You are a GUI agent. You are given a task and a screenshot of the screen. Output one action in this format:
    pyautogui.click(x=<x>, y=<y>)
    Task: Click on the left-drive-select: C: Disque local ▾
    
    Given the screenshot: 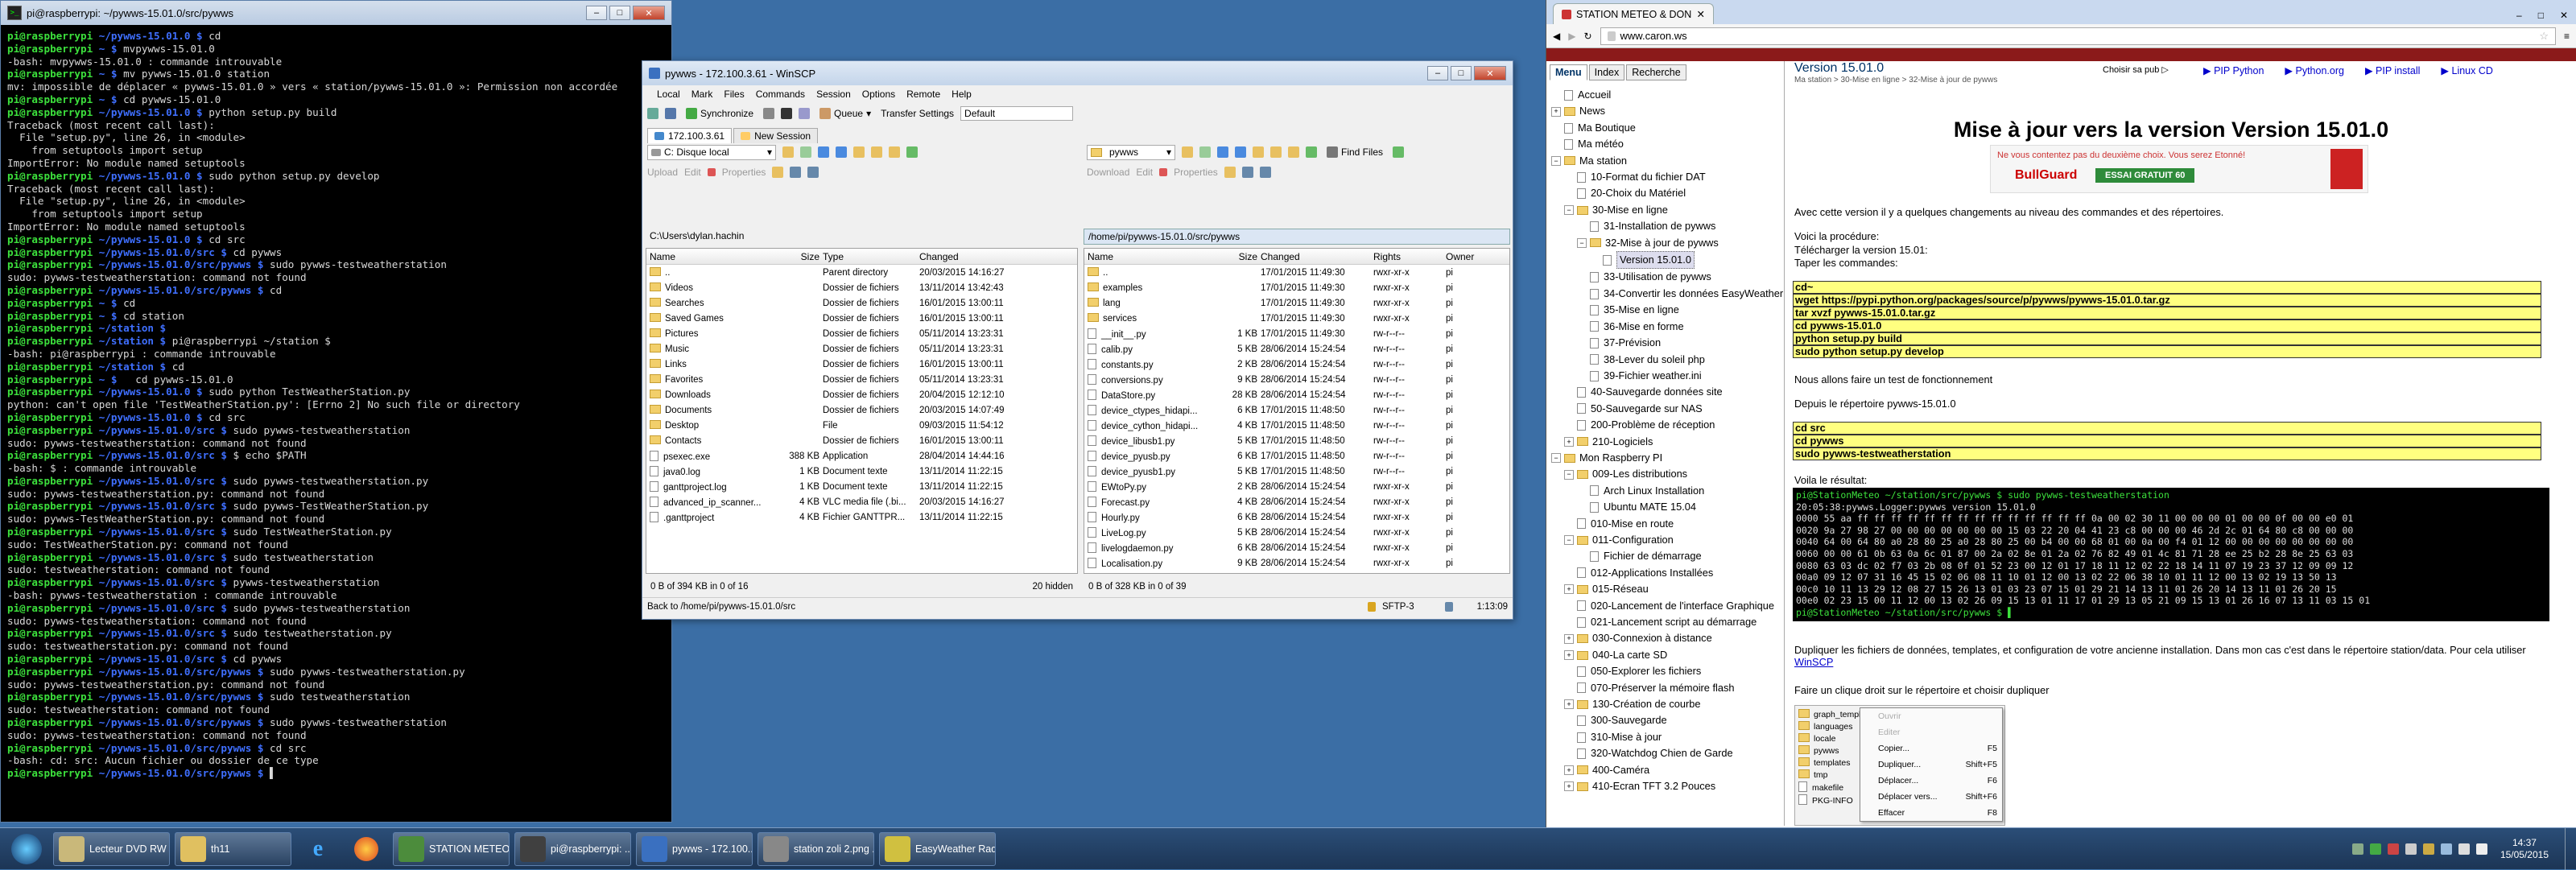 What is the action you would take?
    pyautogui.click(x=711, y=152)
    